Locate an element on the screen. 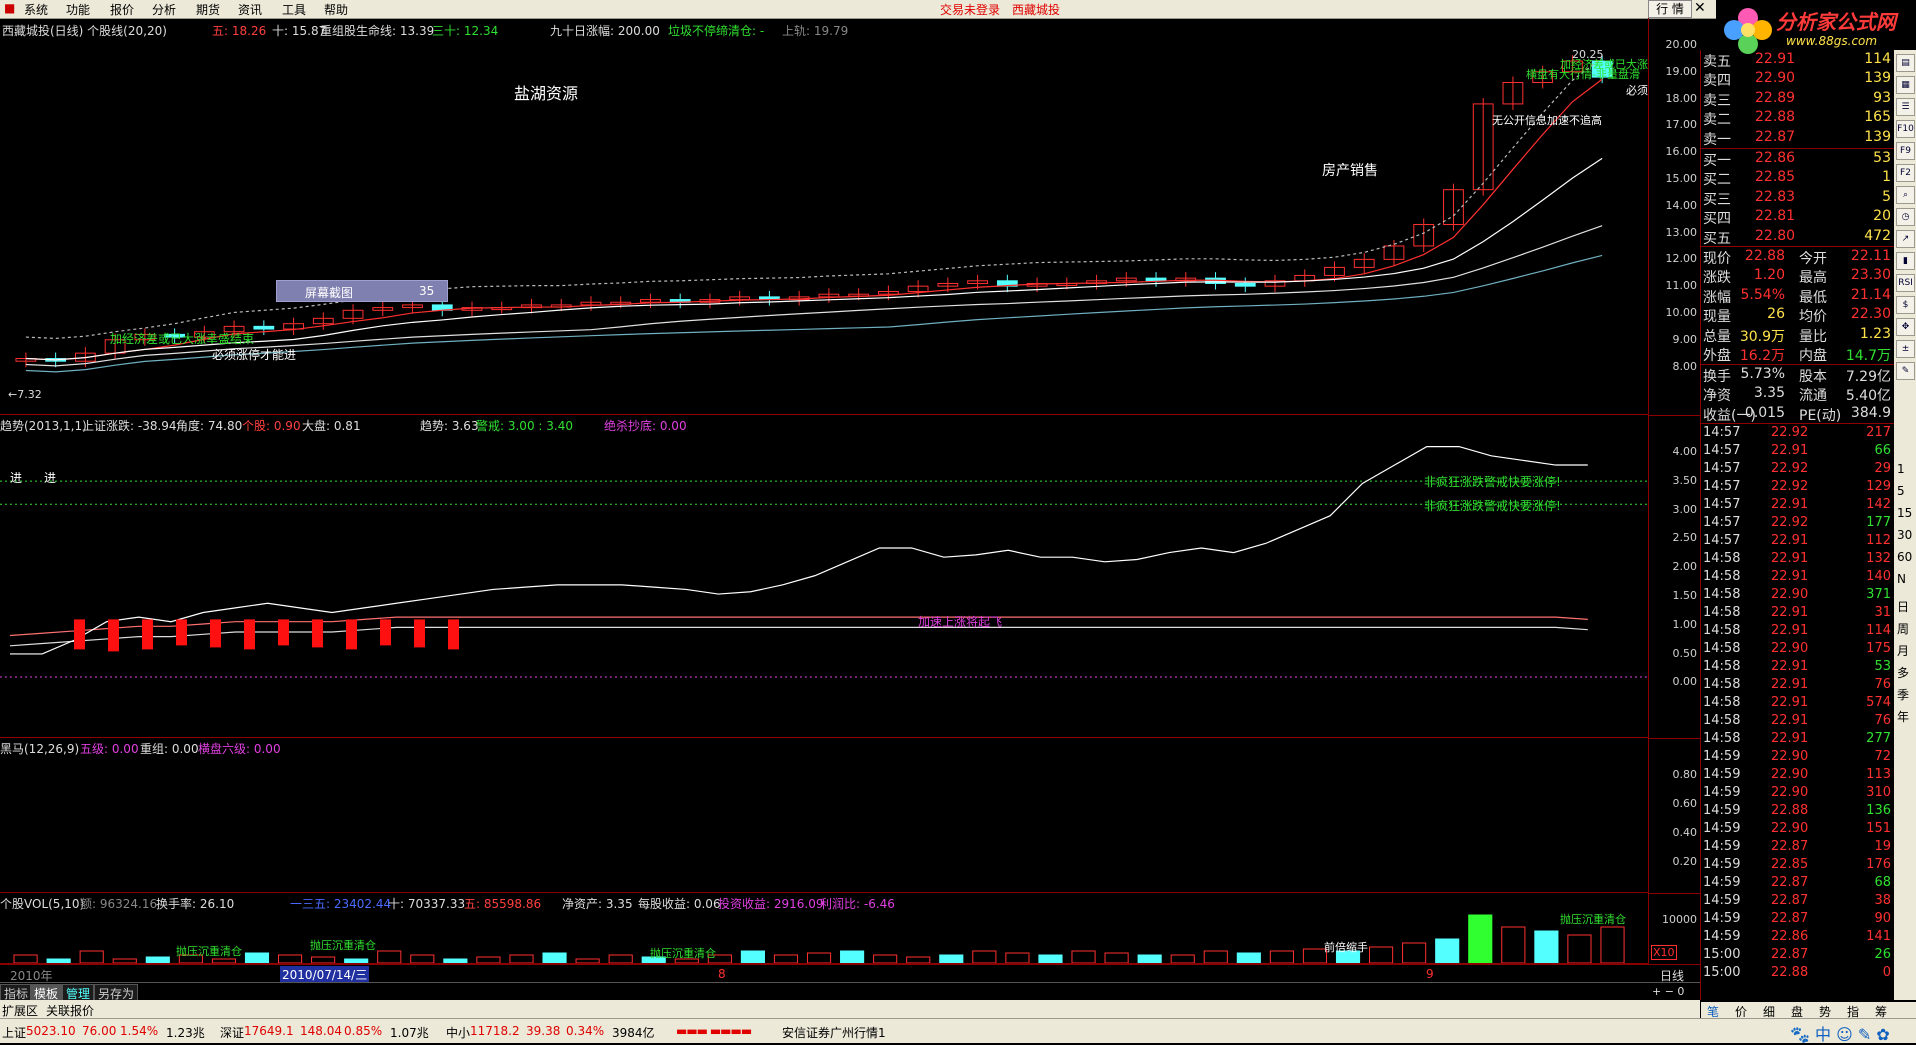 The image size is (1916, 1045). menu-item-help: 帮助 is located at coordinates (336, 9).